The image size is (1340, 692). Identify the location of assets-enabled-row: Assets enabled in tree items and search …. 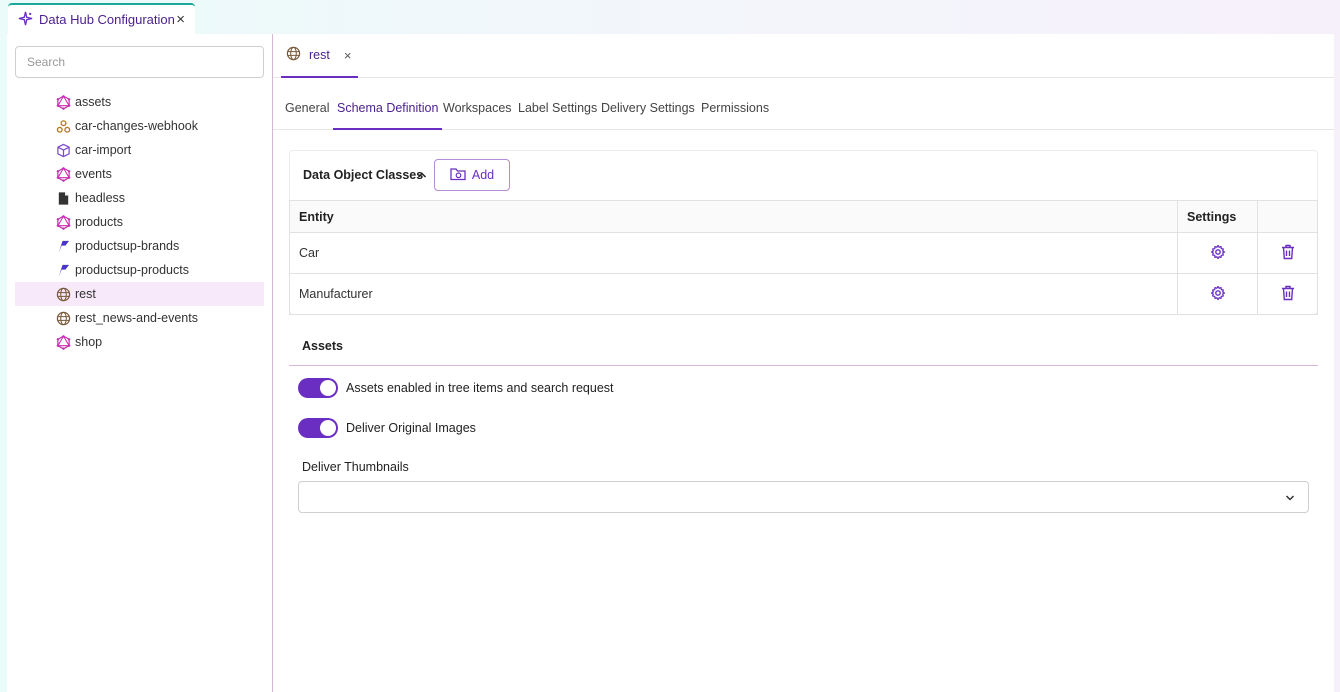
(456, 388).